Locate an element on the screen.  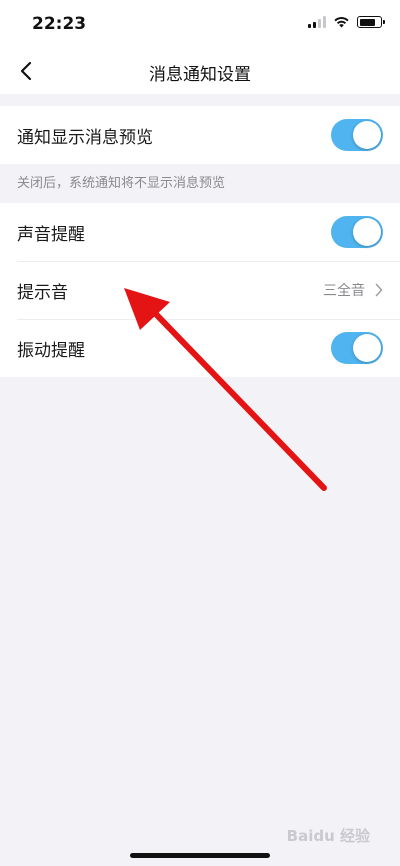
sound-reminder-label: 声音提醒 is located at coordinates (51, 234).